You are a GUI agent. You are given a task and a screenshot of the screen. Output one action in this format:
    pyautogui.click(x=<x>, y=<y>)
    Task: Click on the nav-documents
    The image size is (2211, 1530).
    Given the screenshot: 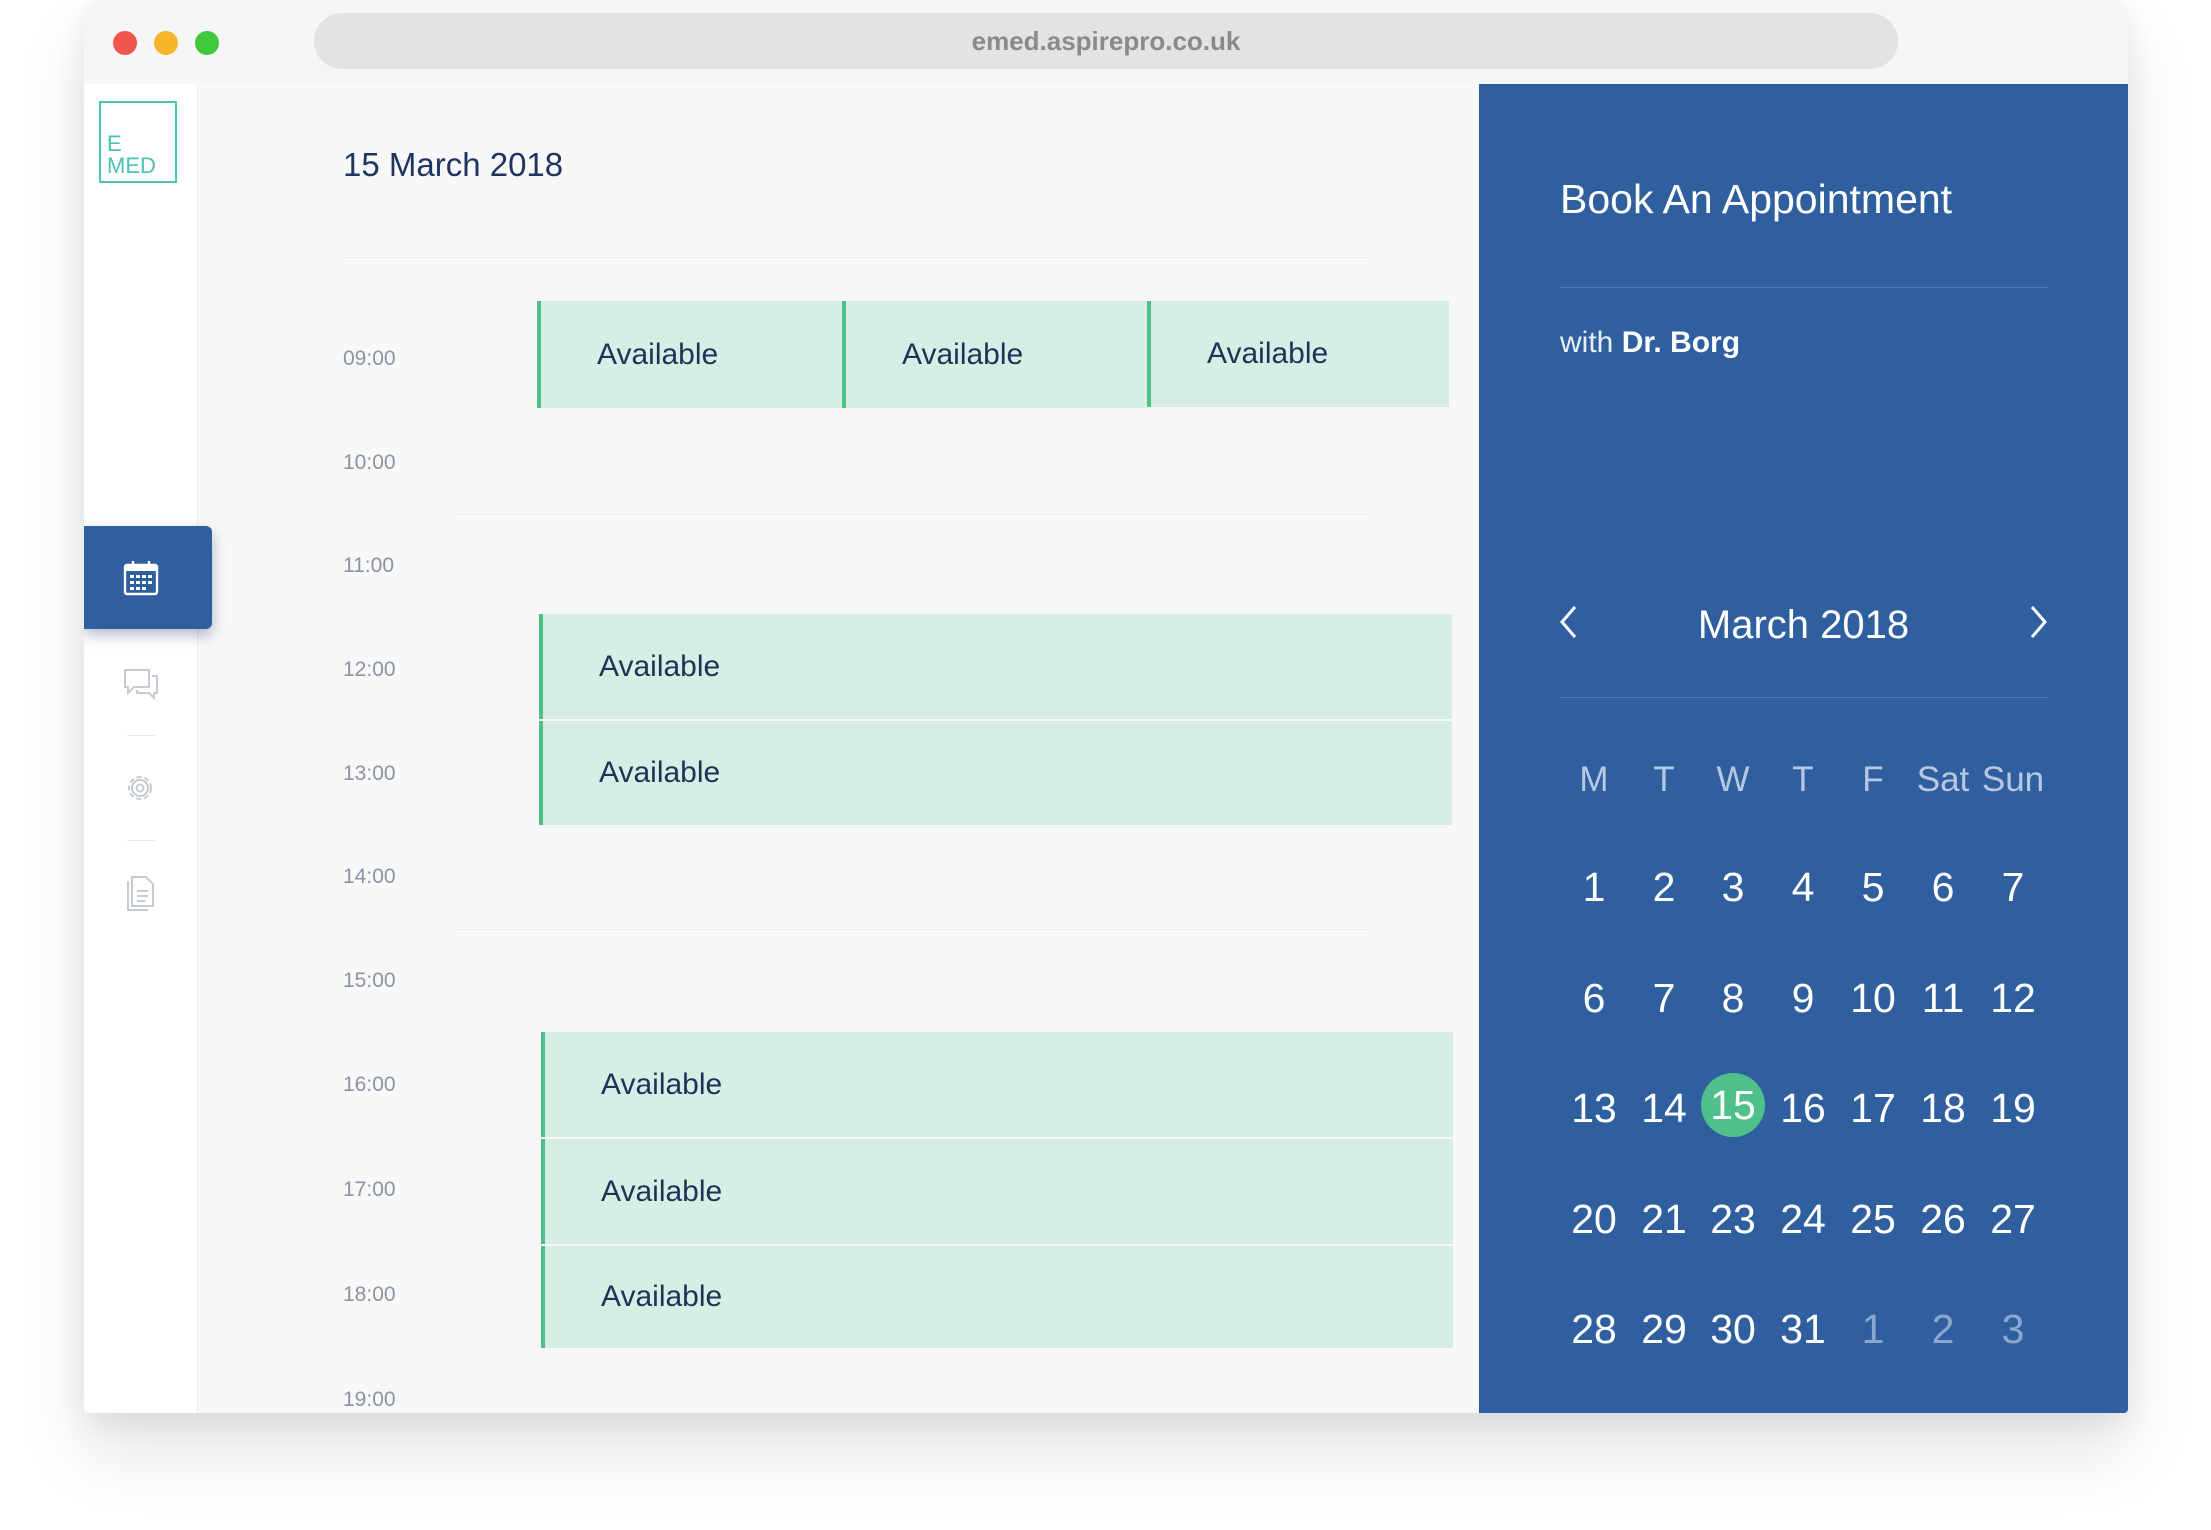 What is the action you would take?
    pyautogui.click(x=140, y=894)
    